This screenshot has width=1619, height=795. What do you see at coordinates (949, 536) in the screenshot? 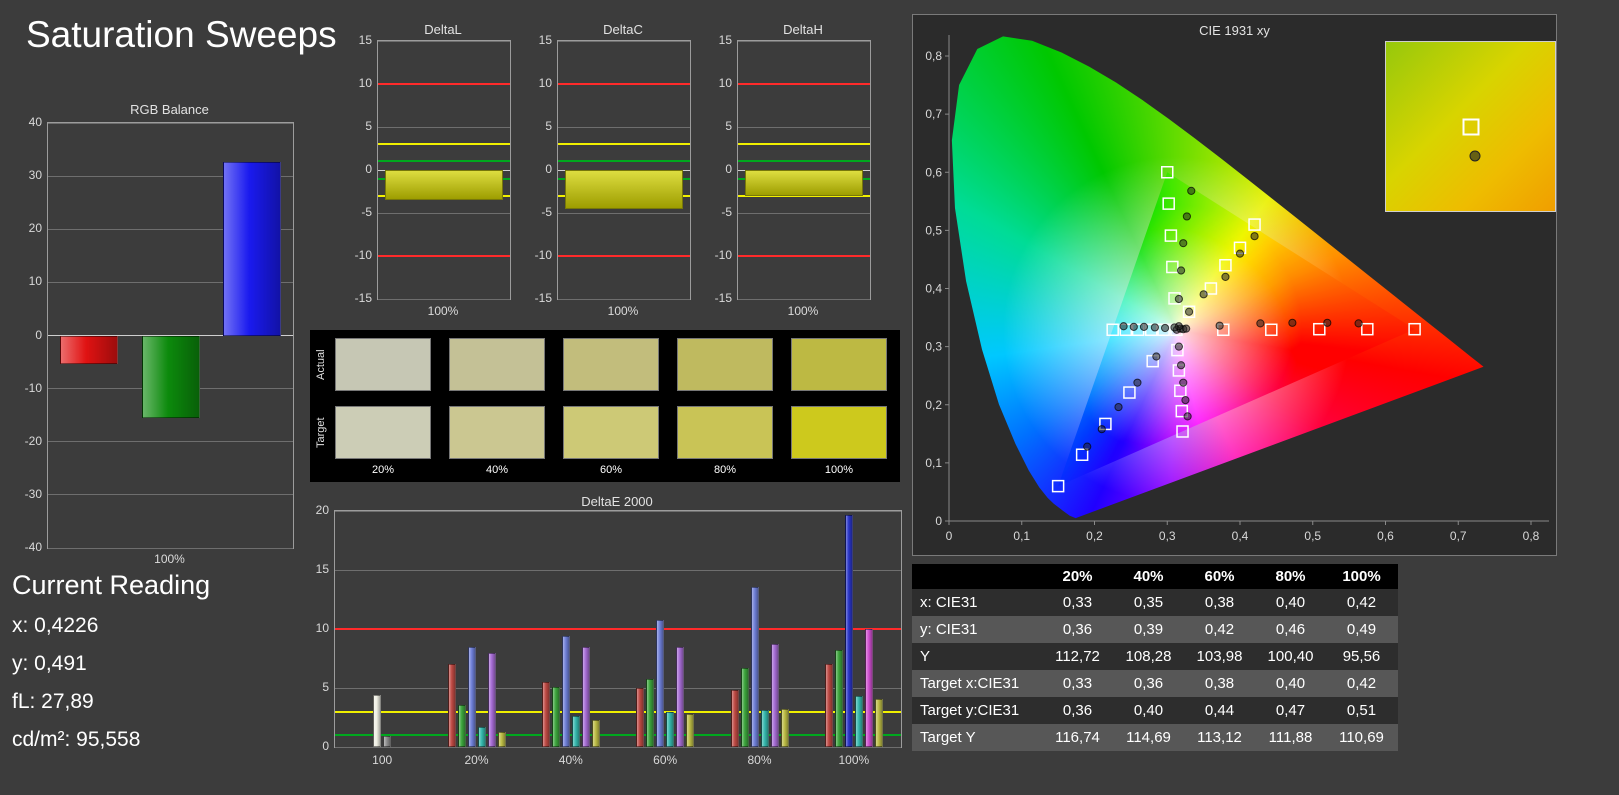
I see `svg-text: 0` at bounding box center [949, 536].